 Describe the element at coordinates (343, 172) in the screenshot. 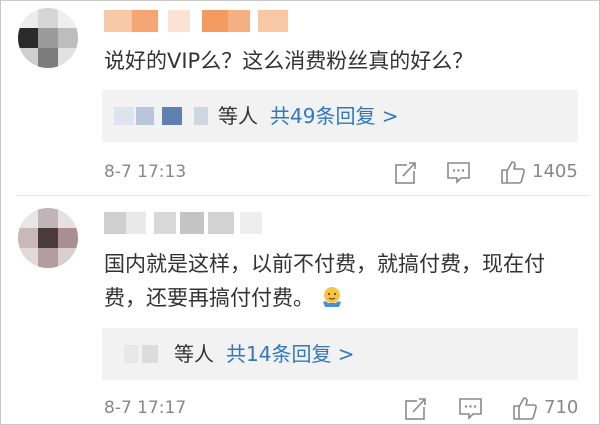

I see `comment-footer: 8-7 17:13 1405` at that location.